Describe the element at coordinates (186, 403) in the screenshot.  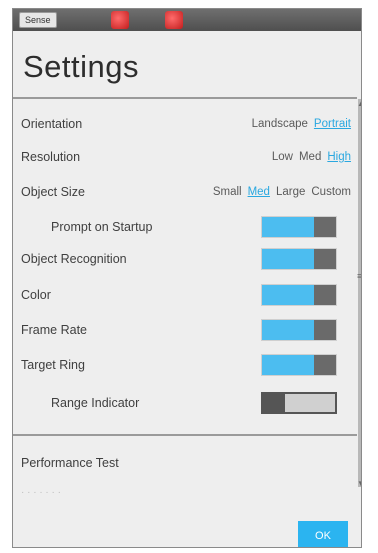
I see `range-indicator-row: Range Indicator` at that location.